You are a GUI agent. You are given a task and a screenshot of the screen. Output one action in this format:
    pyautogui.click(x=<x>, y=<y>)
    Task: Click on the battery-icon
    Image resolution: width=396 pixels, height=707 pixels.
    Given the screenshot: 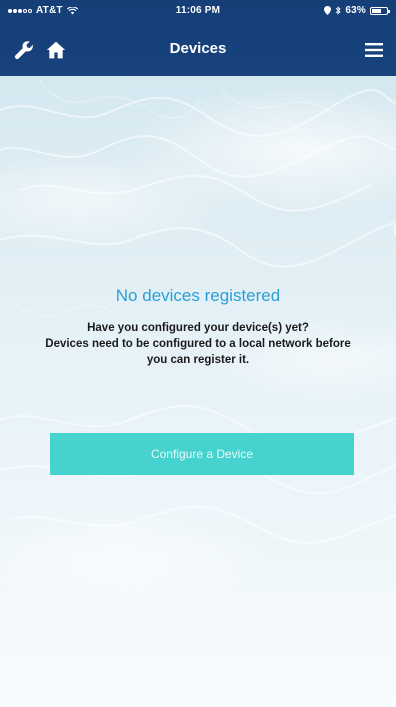 What is the action you would take?
    pyautogui.click(x=380, y=10)
    